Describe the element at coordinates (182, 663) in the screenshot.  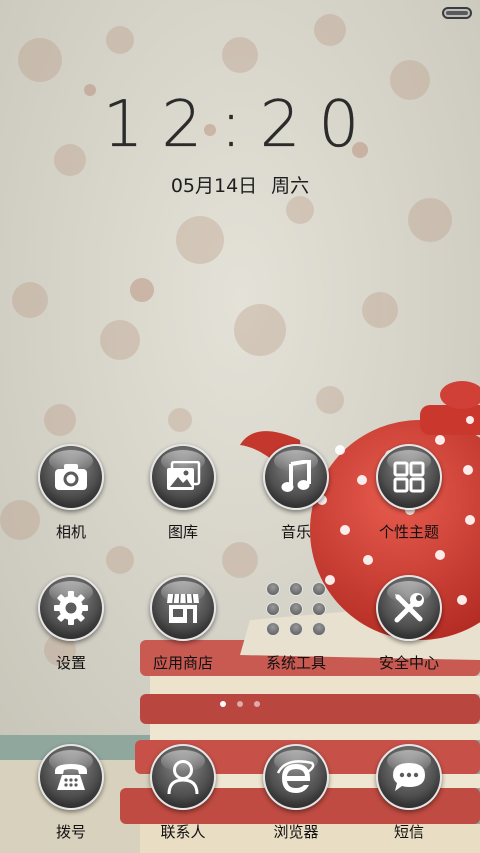
I see `app-label: 应用商店` at that location.